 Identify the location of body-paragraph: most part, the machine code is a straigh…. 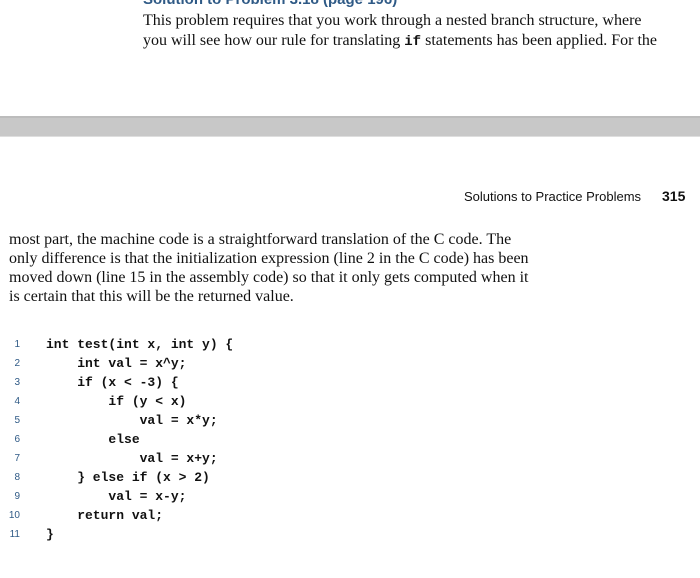
(289, 268).